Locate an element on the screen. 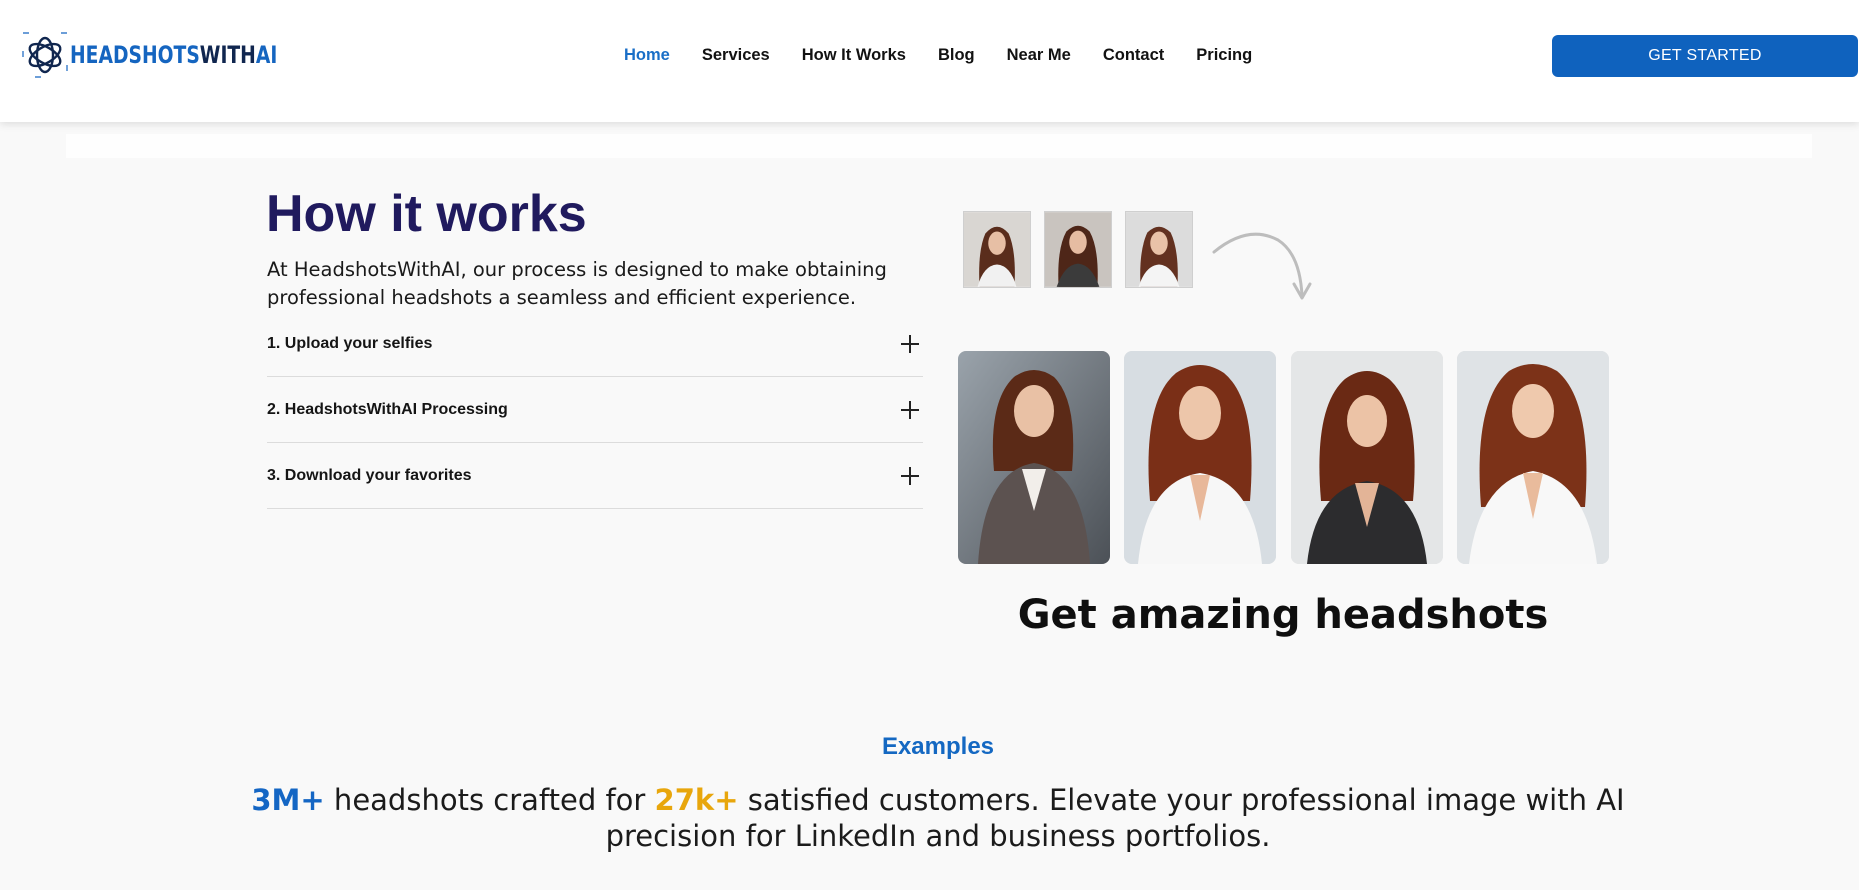 The height and width of the screenshot is (890, 1859). nav-near-me: Near Me is located at coordinates (1039, 55).